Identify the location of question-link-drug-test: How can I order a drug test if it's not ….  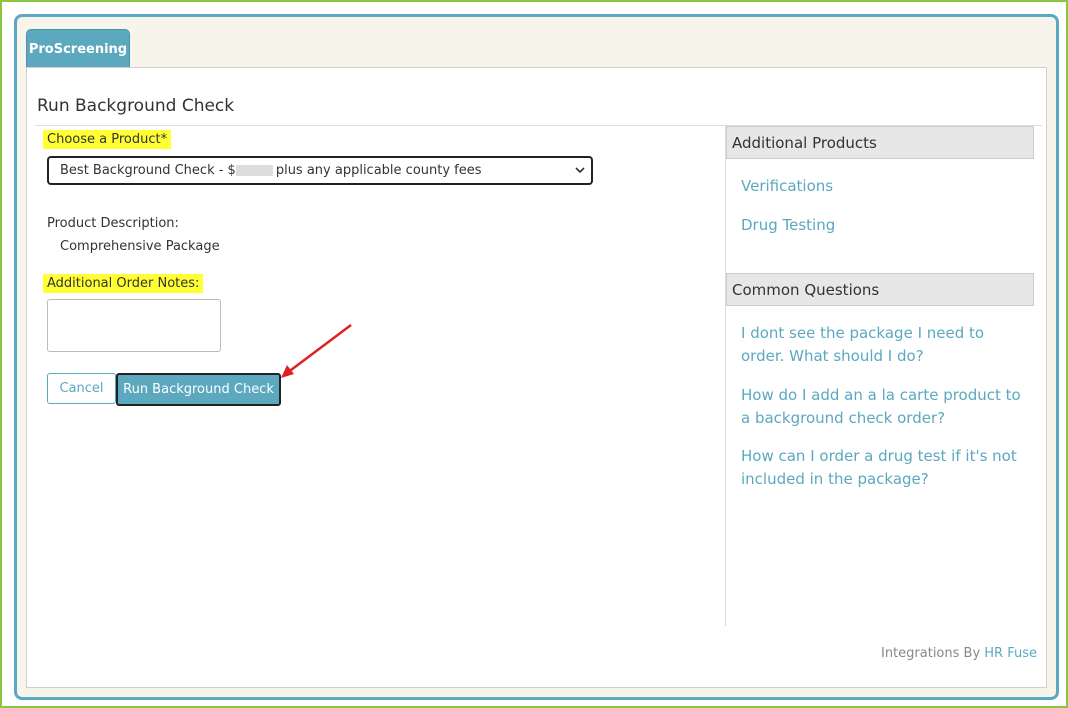
(884, 468).